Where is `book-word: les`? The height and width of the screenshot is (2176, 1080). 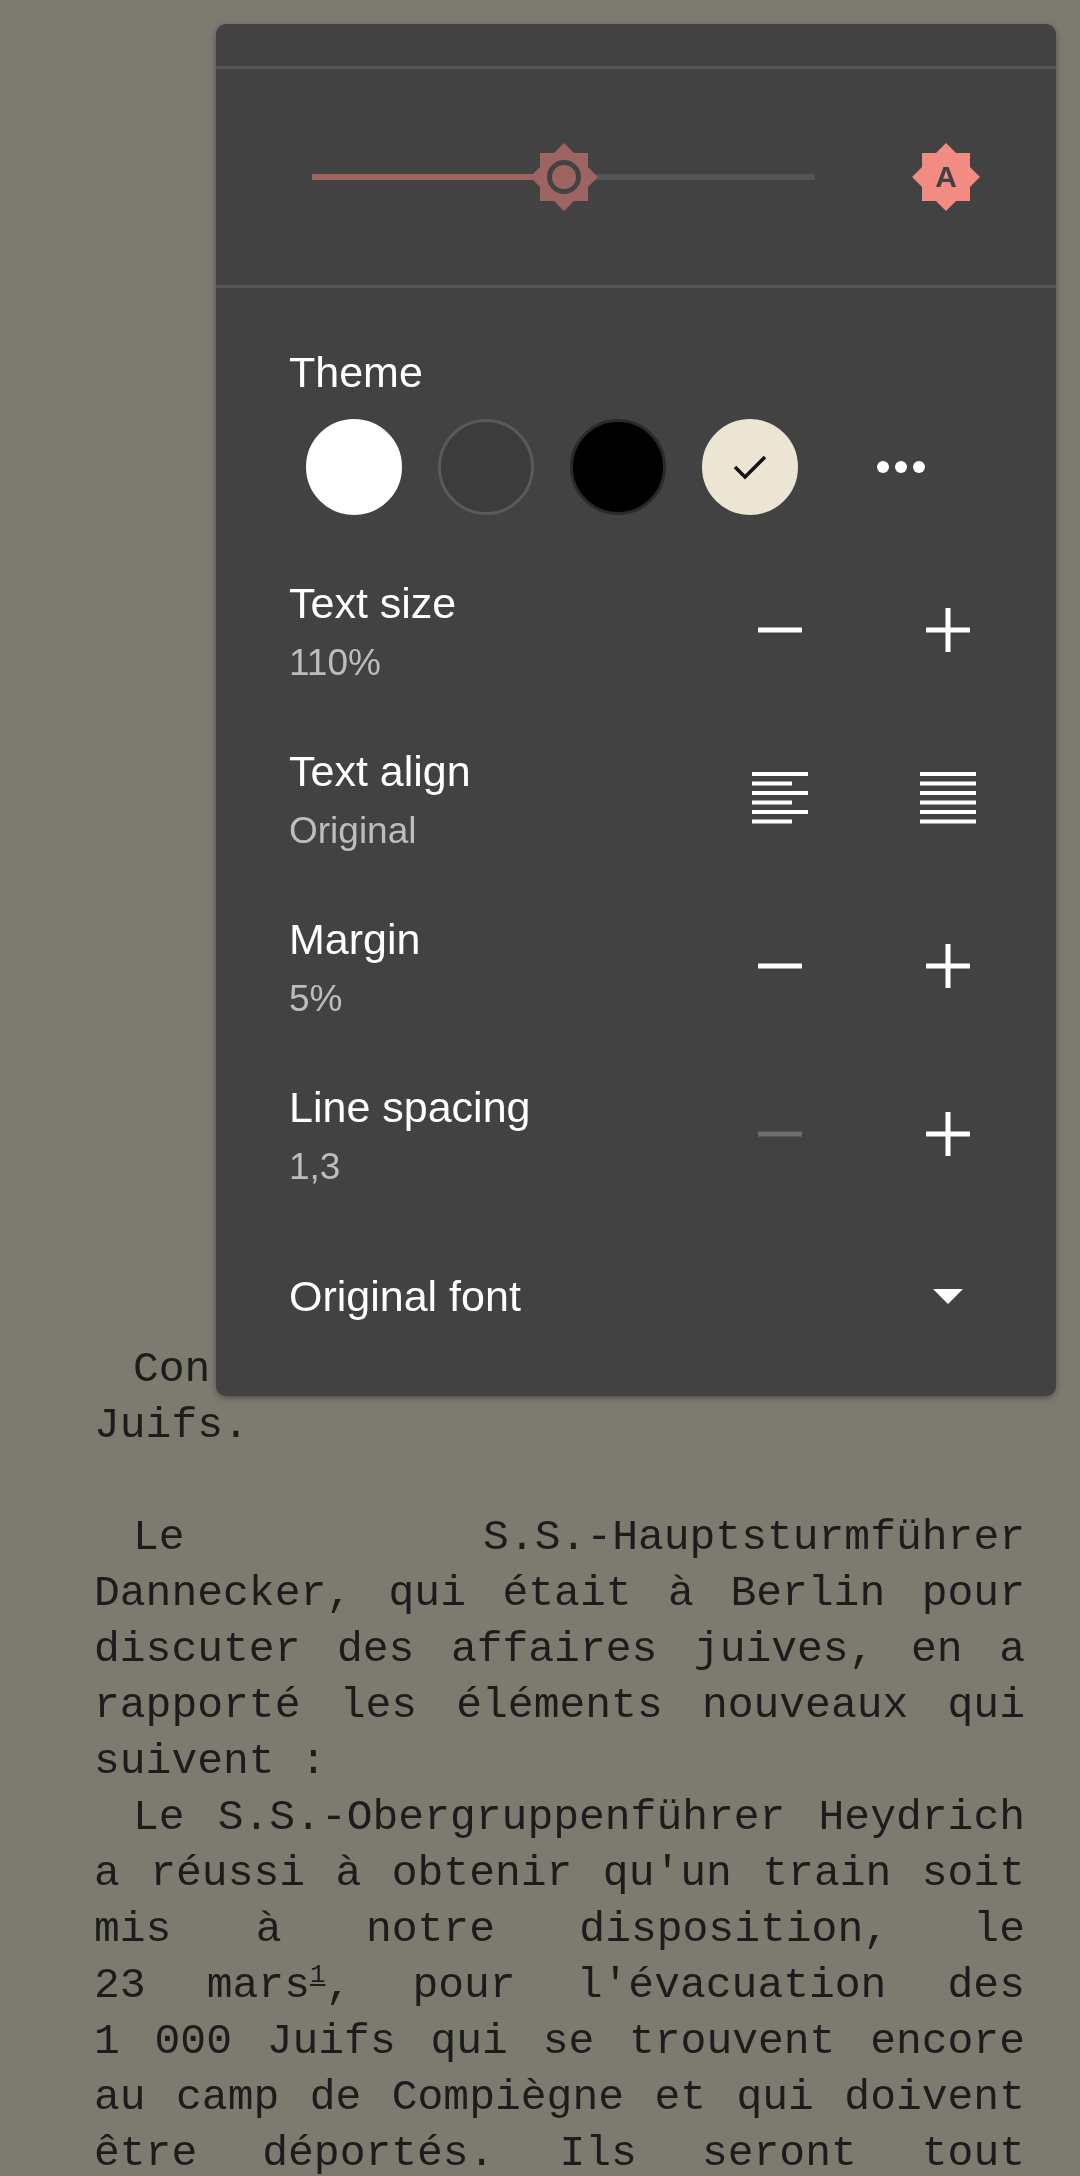
book-word: les is located at coordinates (378, 1706).